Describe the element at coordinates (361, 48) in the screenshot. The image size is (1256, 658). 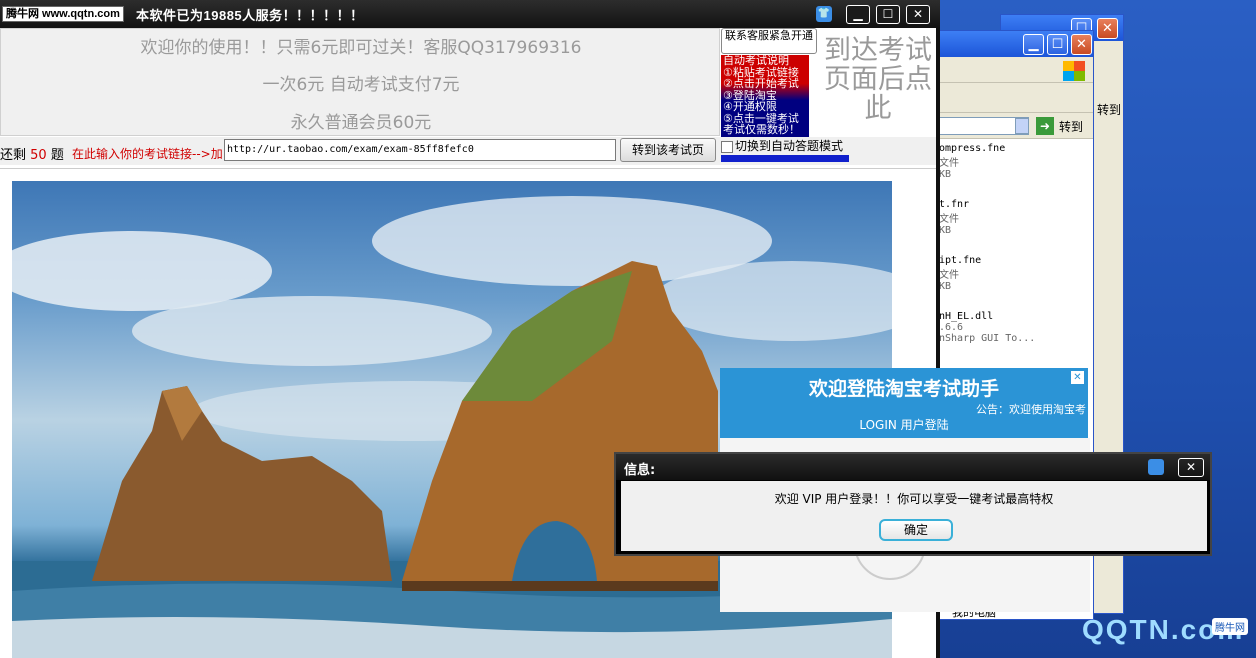
I see `banner-line-1: 欢迎你的使用！！只需6元即可过关！客服QQ317969316` at that location.